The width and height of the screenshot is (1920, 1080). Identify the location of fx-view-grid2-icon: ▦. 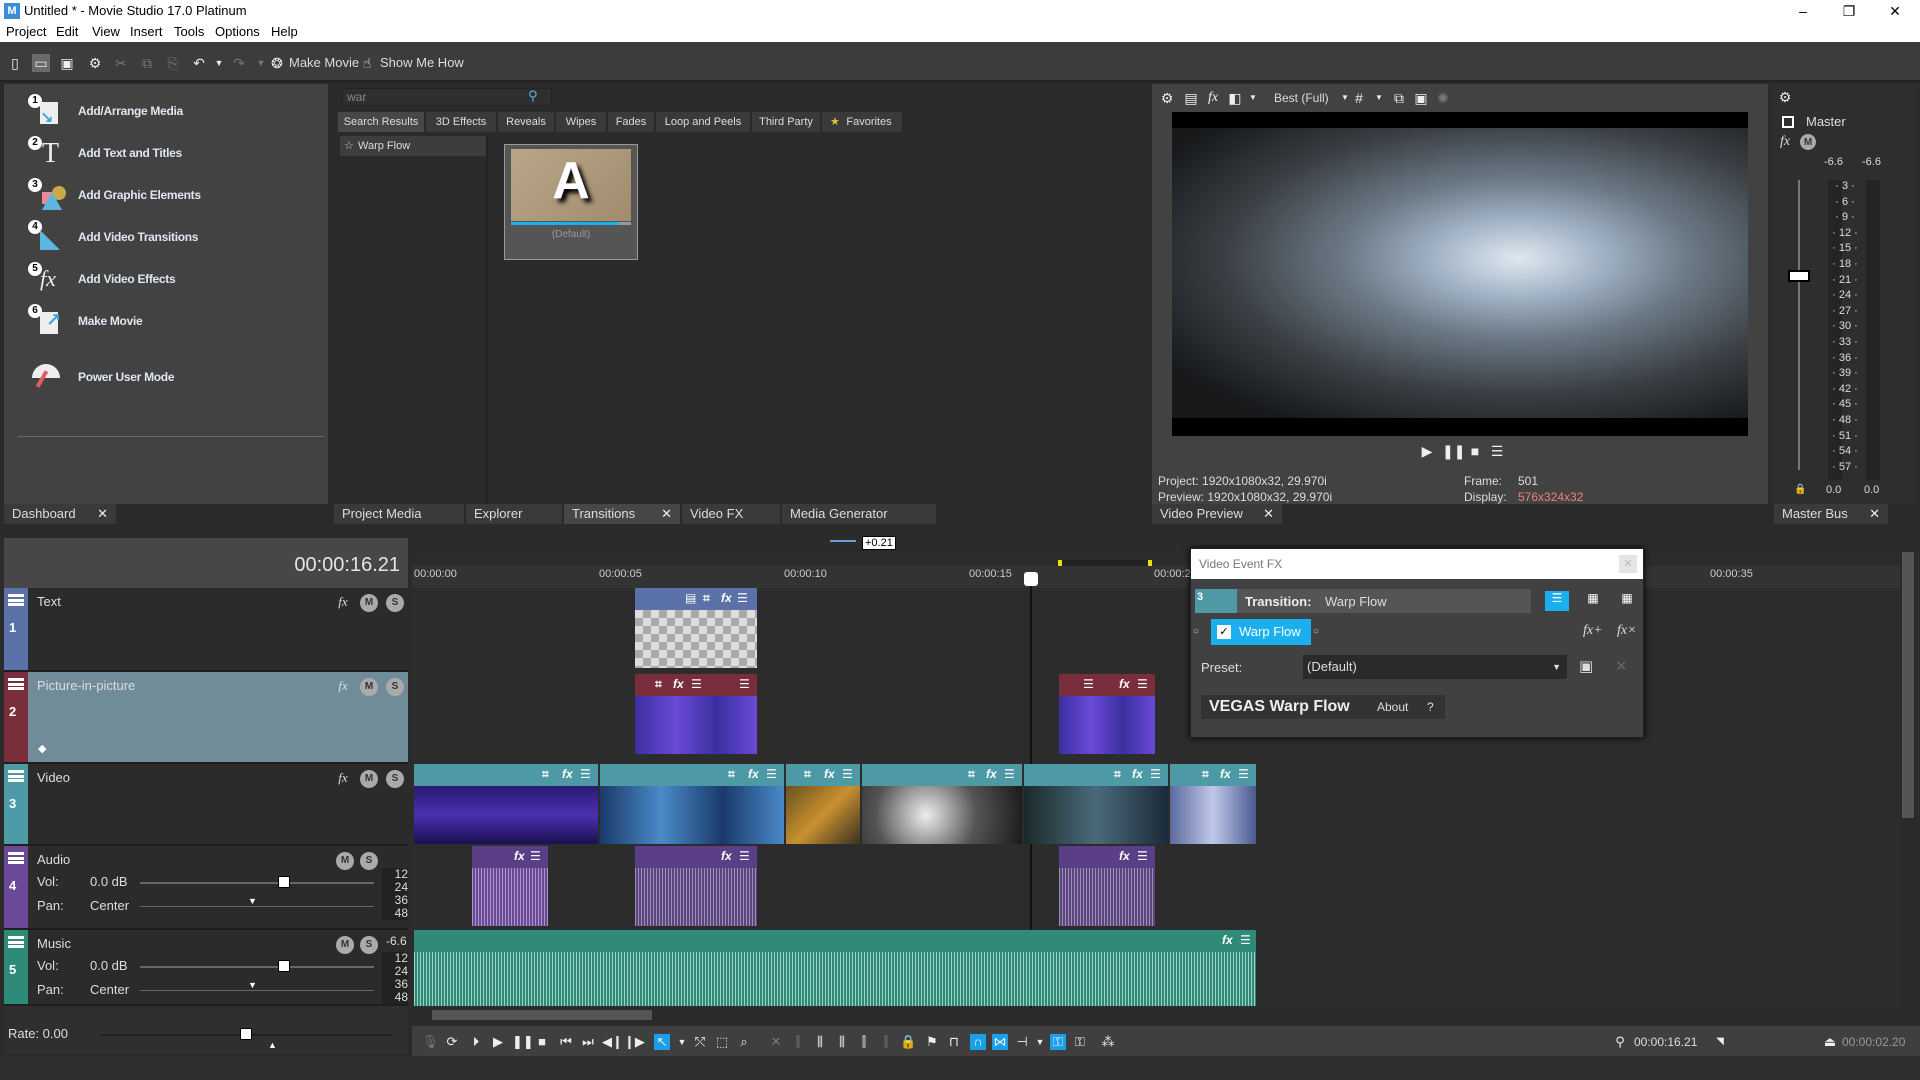
(1593, 601).